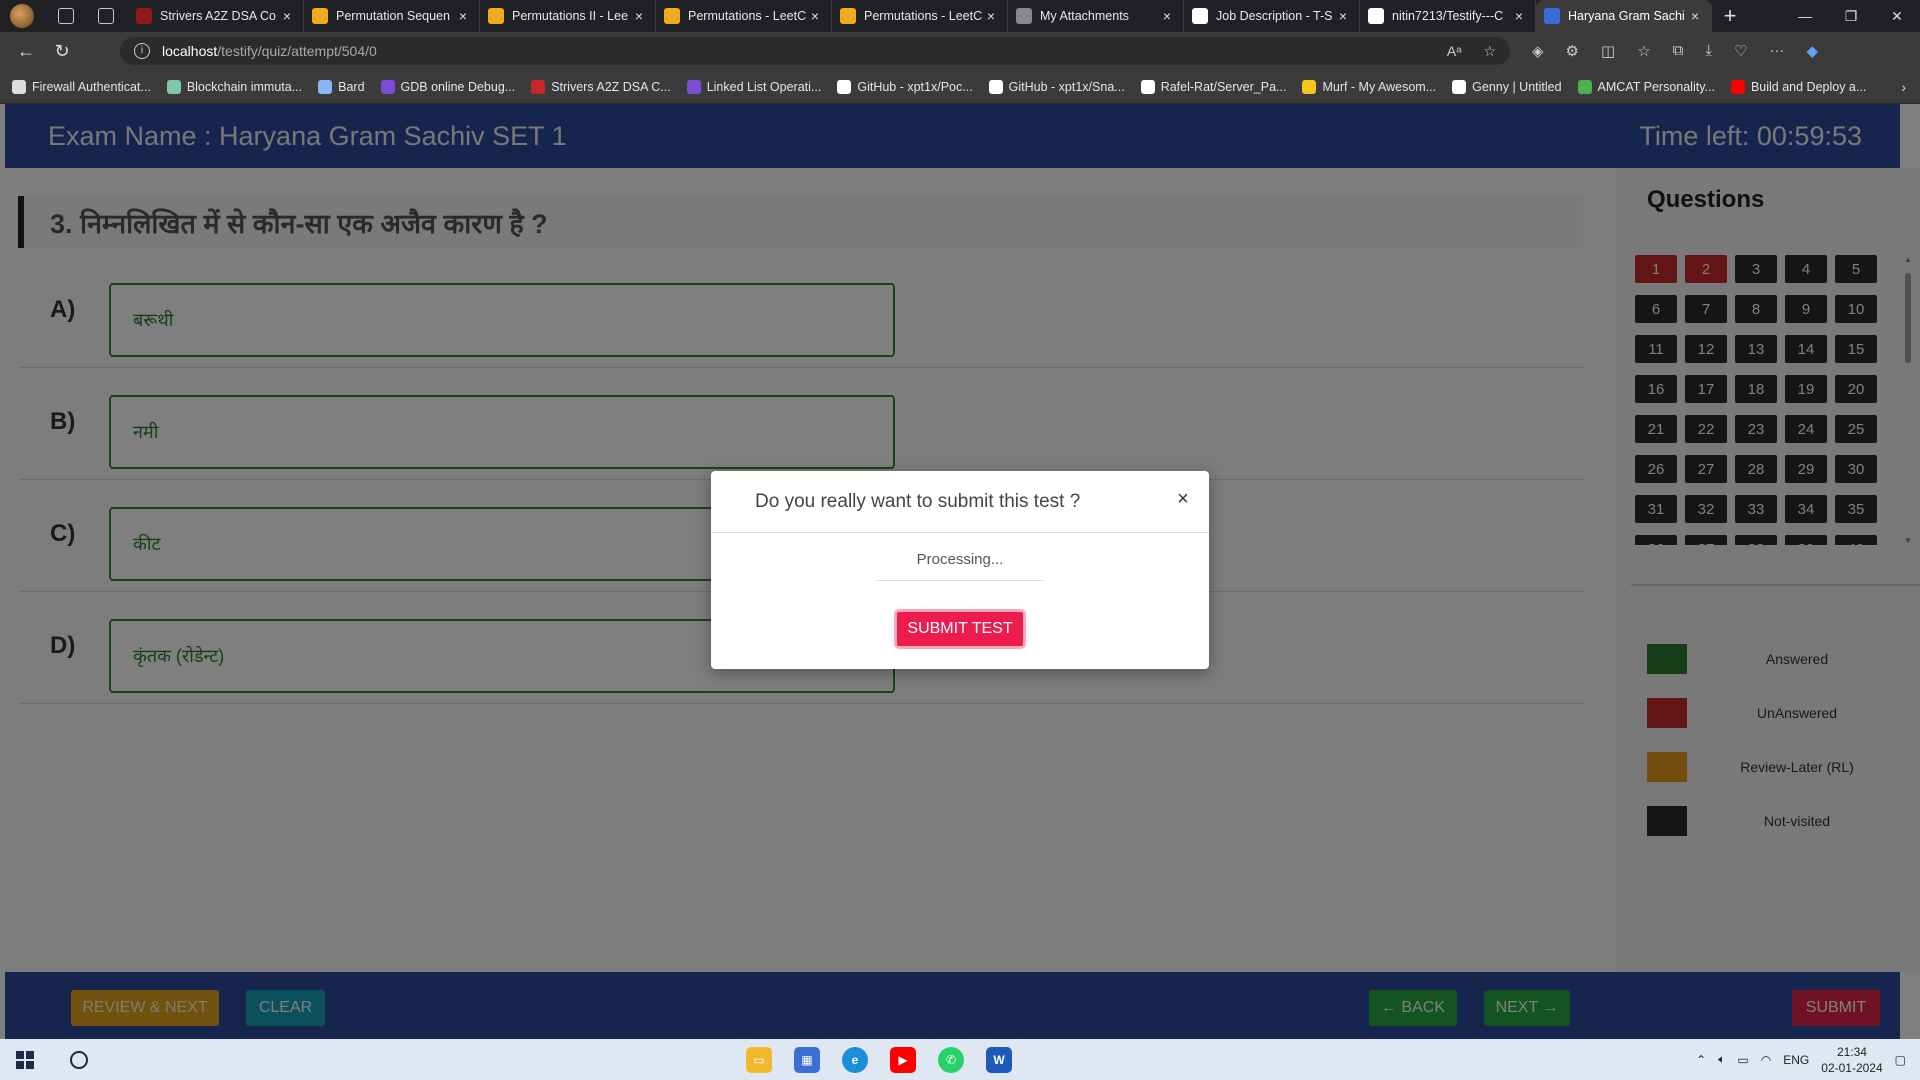  Describe the element at coordinates (1272, 16) in the screenshot. I see `browser-tab: Job Description - T-S ×` at that location.